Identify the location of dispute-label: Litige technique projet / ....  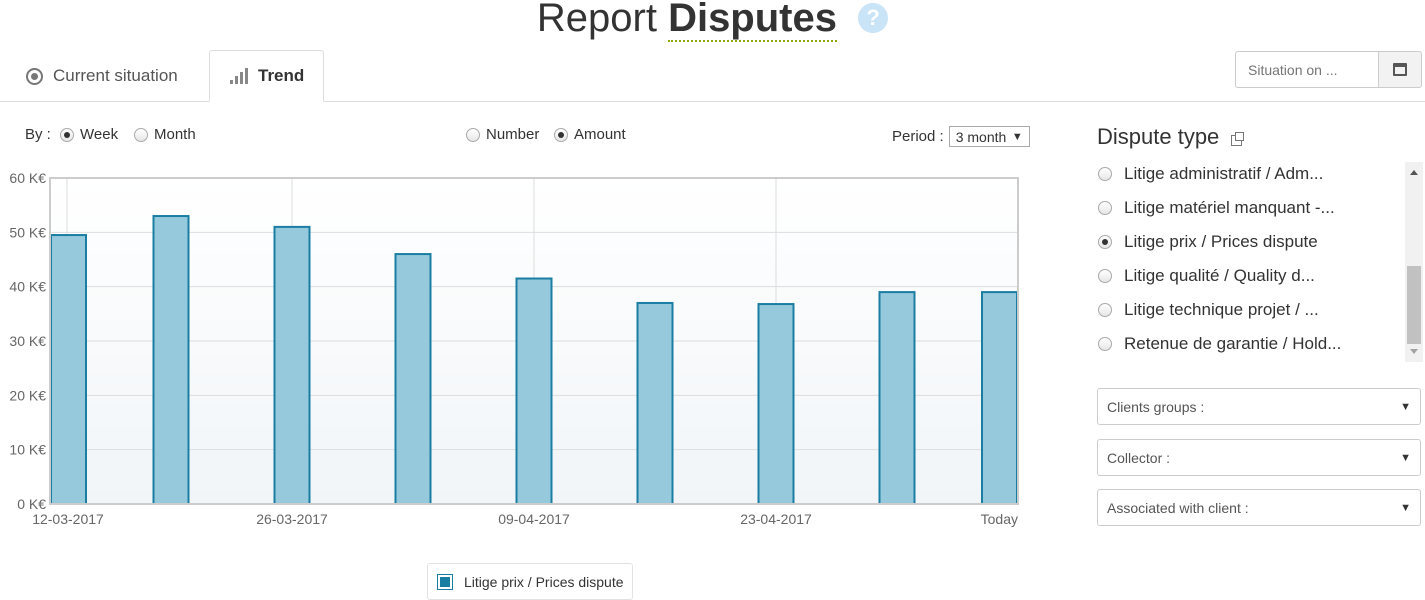
(1221, 309).